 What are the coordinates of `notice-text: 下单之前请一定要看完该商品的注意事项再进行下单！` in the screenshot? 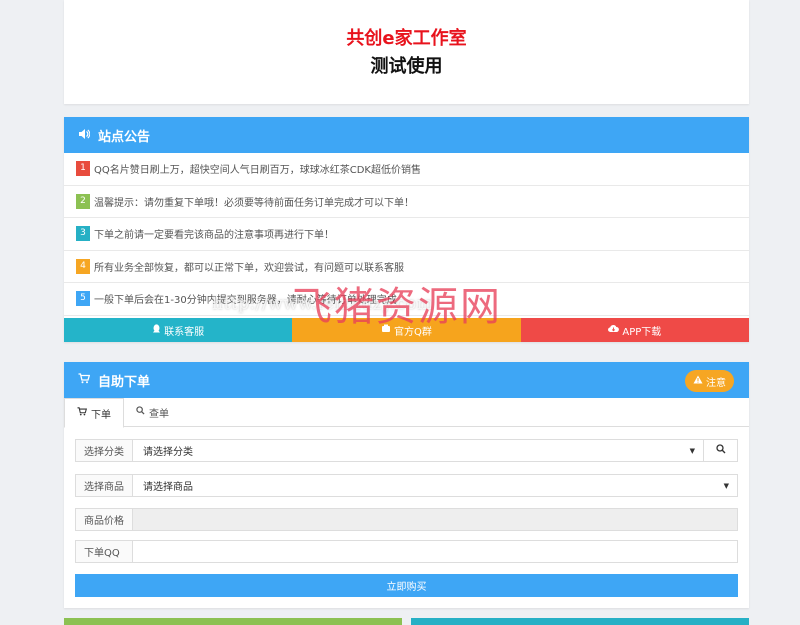 It's located at (214, 236).